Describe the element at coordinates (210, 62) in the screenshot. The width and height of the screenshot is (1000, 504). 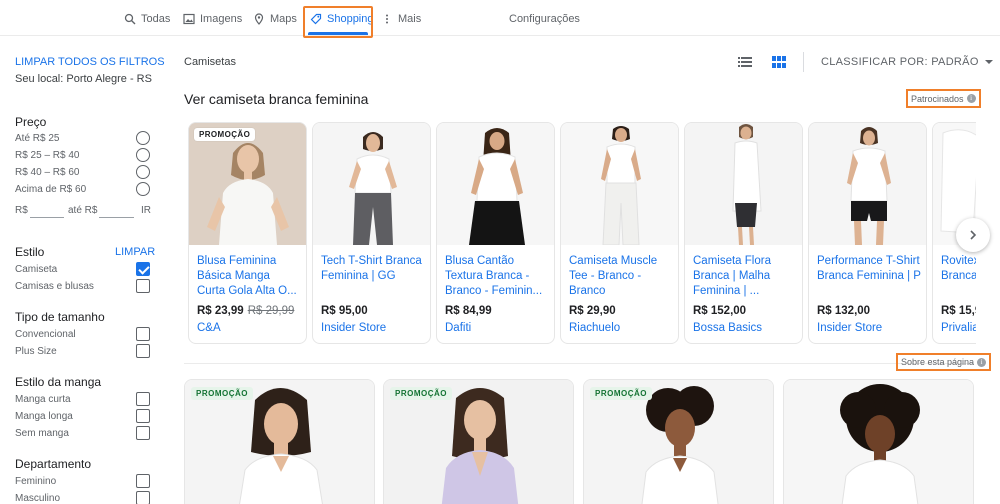
I see `breadcrumb: Camisetas` at that location.